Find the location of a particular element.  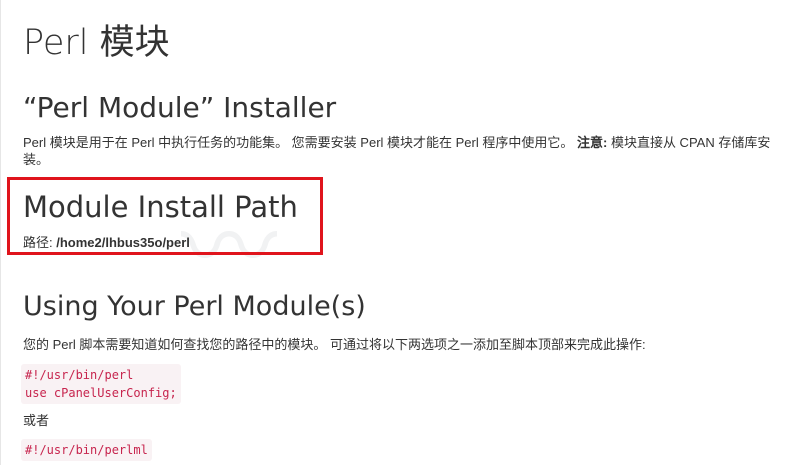

code-block-perlml: #!/usr/bin/perlml is located at coordinates (86, 450).